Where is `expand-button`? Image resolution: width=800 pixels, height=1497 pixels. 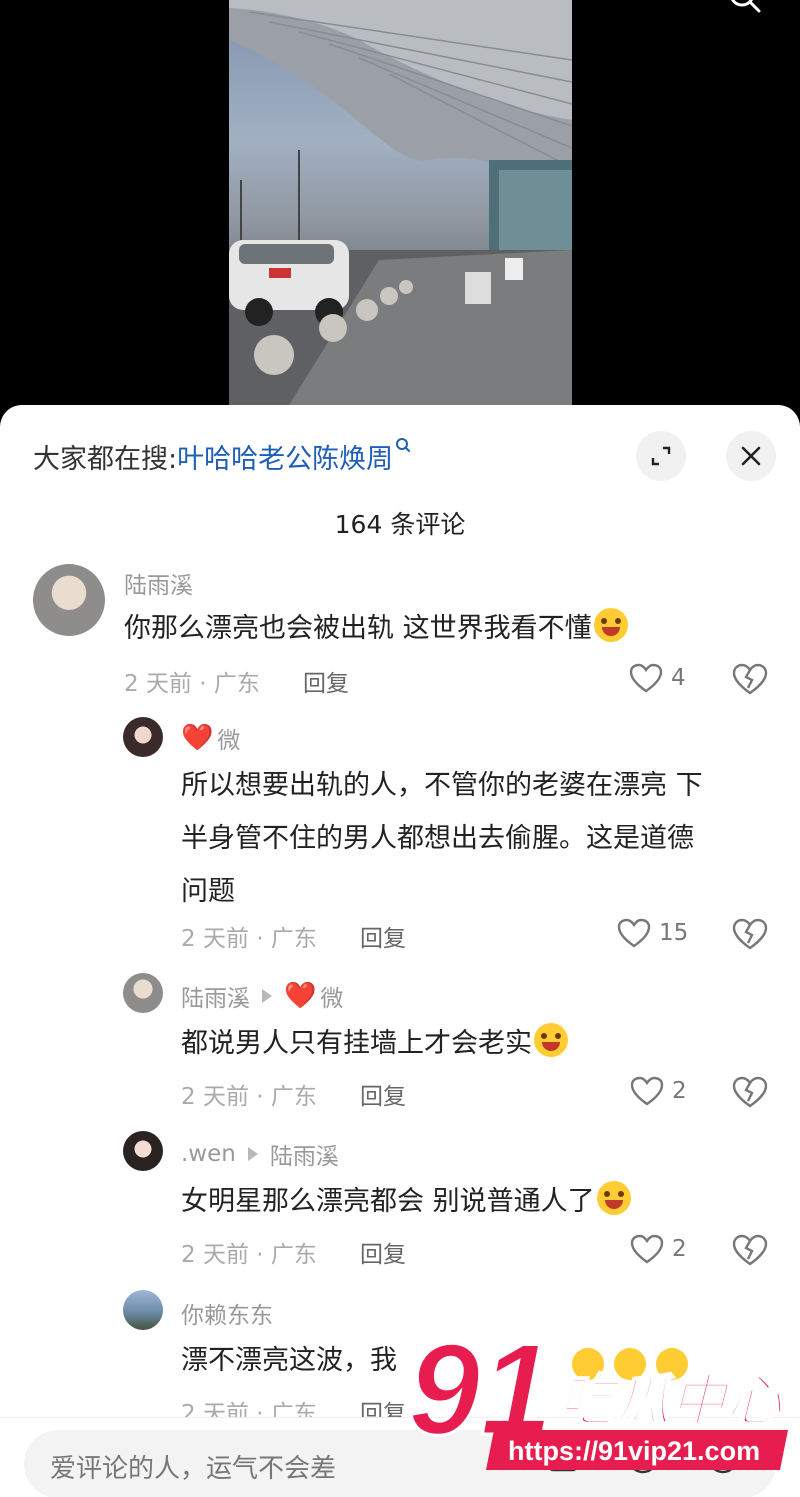 expand-button is located at coordinates (661, 456).